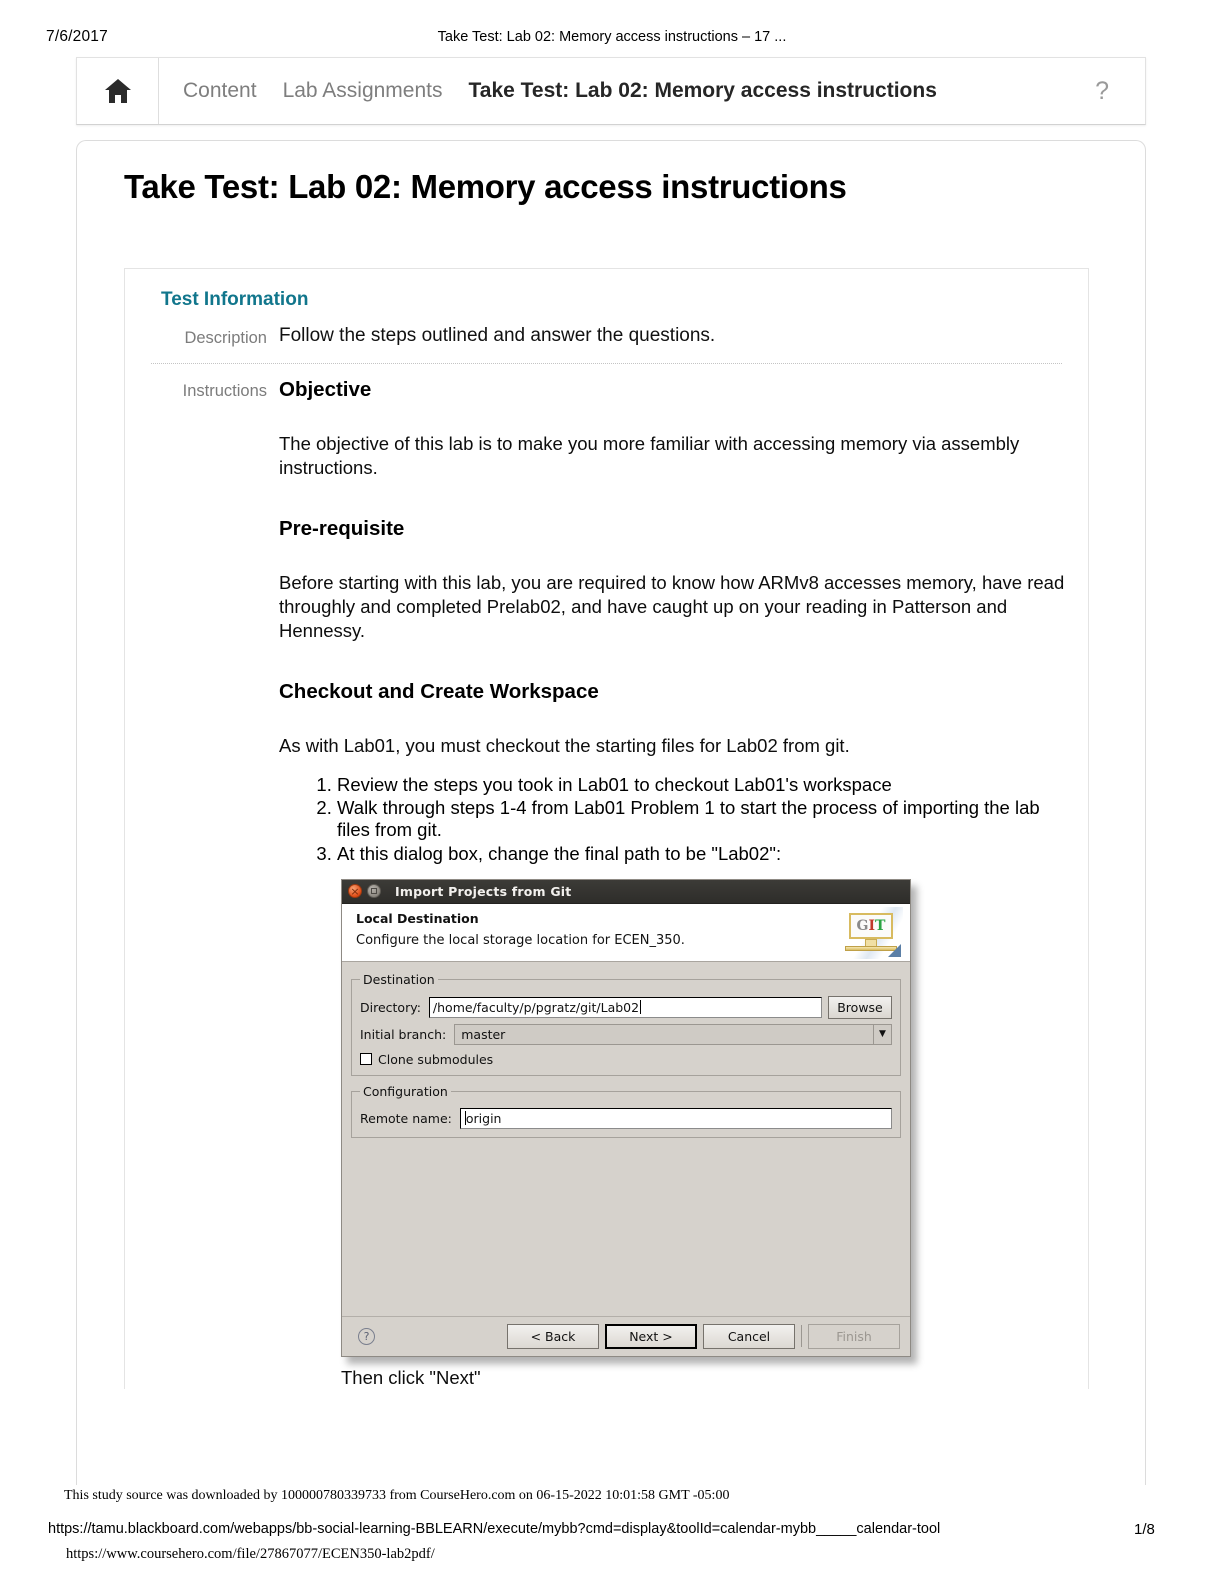 Image resolution: width=1224 pixels, height=1584 pixels. I want to click on card-divider, so click(606, 363).